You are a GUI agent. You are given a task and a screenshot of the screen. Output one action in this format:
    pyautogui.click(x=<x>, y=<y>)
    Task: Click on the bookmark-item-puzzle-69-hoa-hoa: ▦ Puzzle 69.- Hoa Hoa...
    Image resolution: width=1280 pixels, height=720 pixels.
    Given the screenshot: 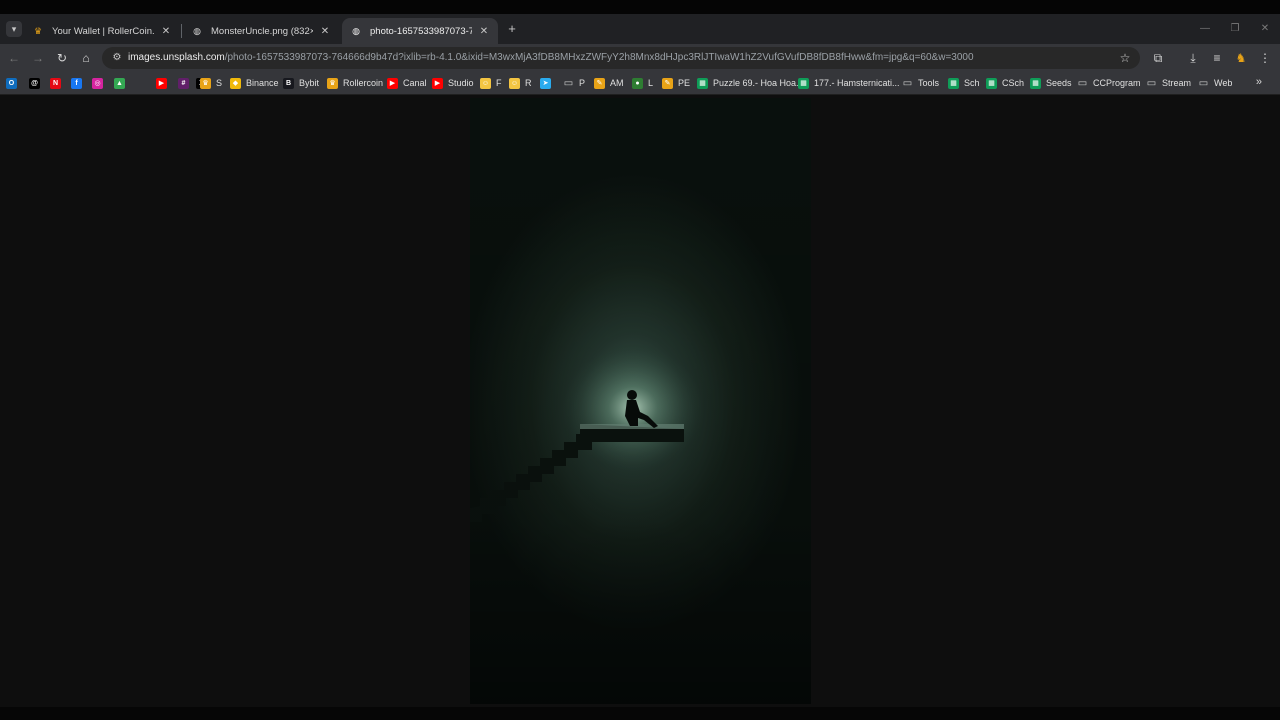 What is the action you would take?
    pyautogui.click(x=750, y=83)
    